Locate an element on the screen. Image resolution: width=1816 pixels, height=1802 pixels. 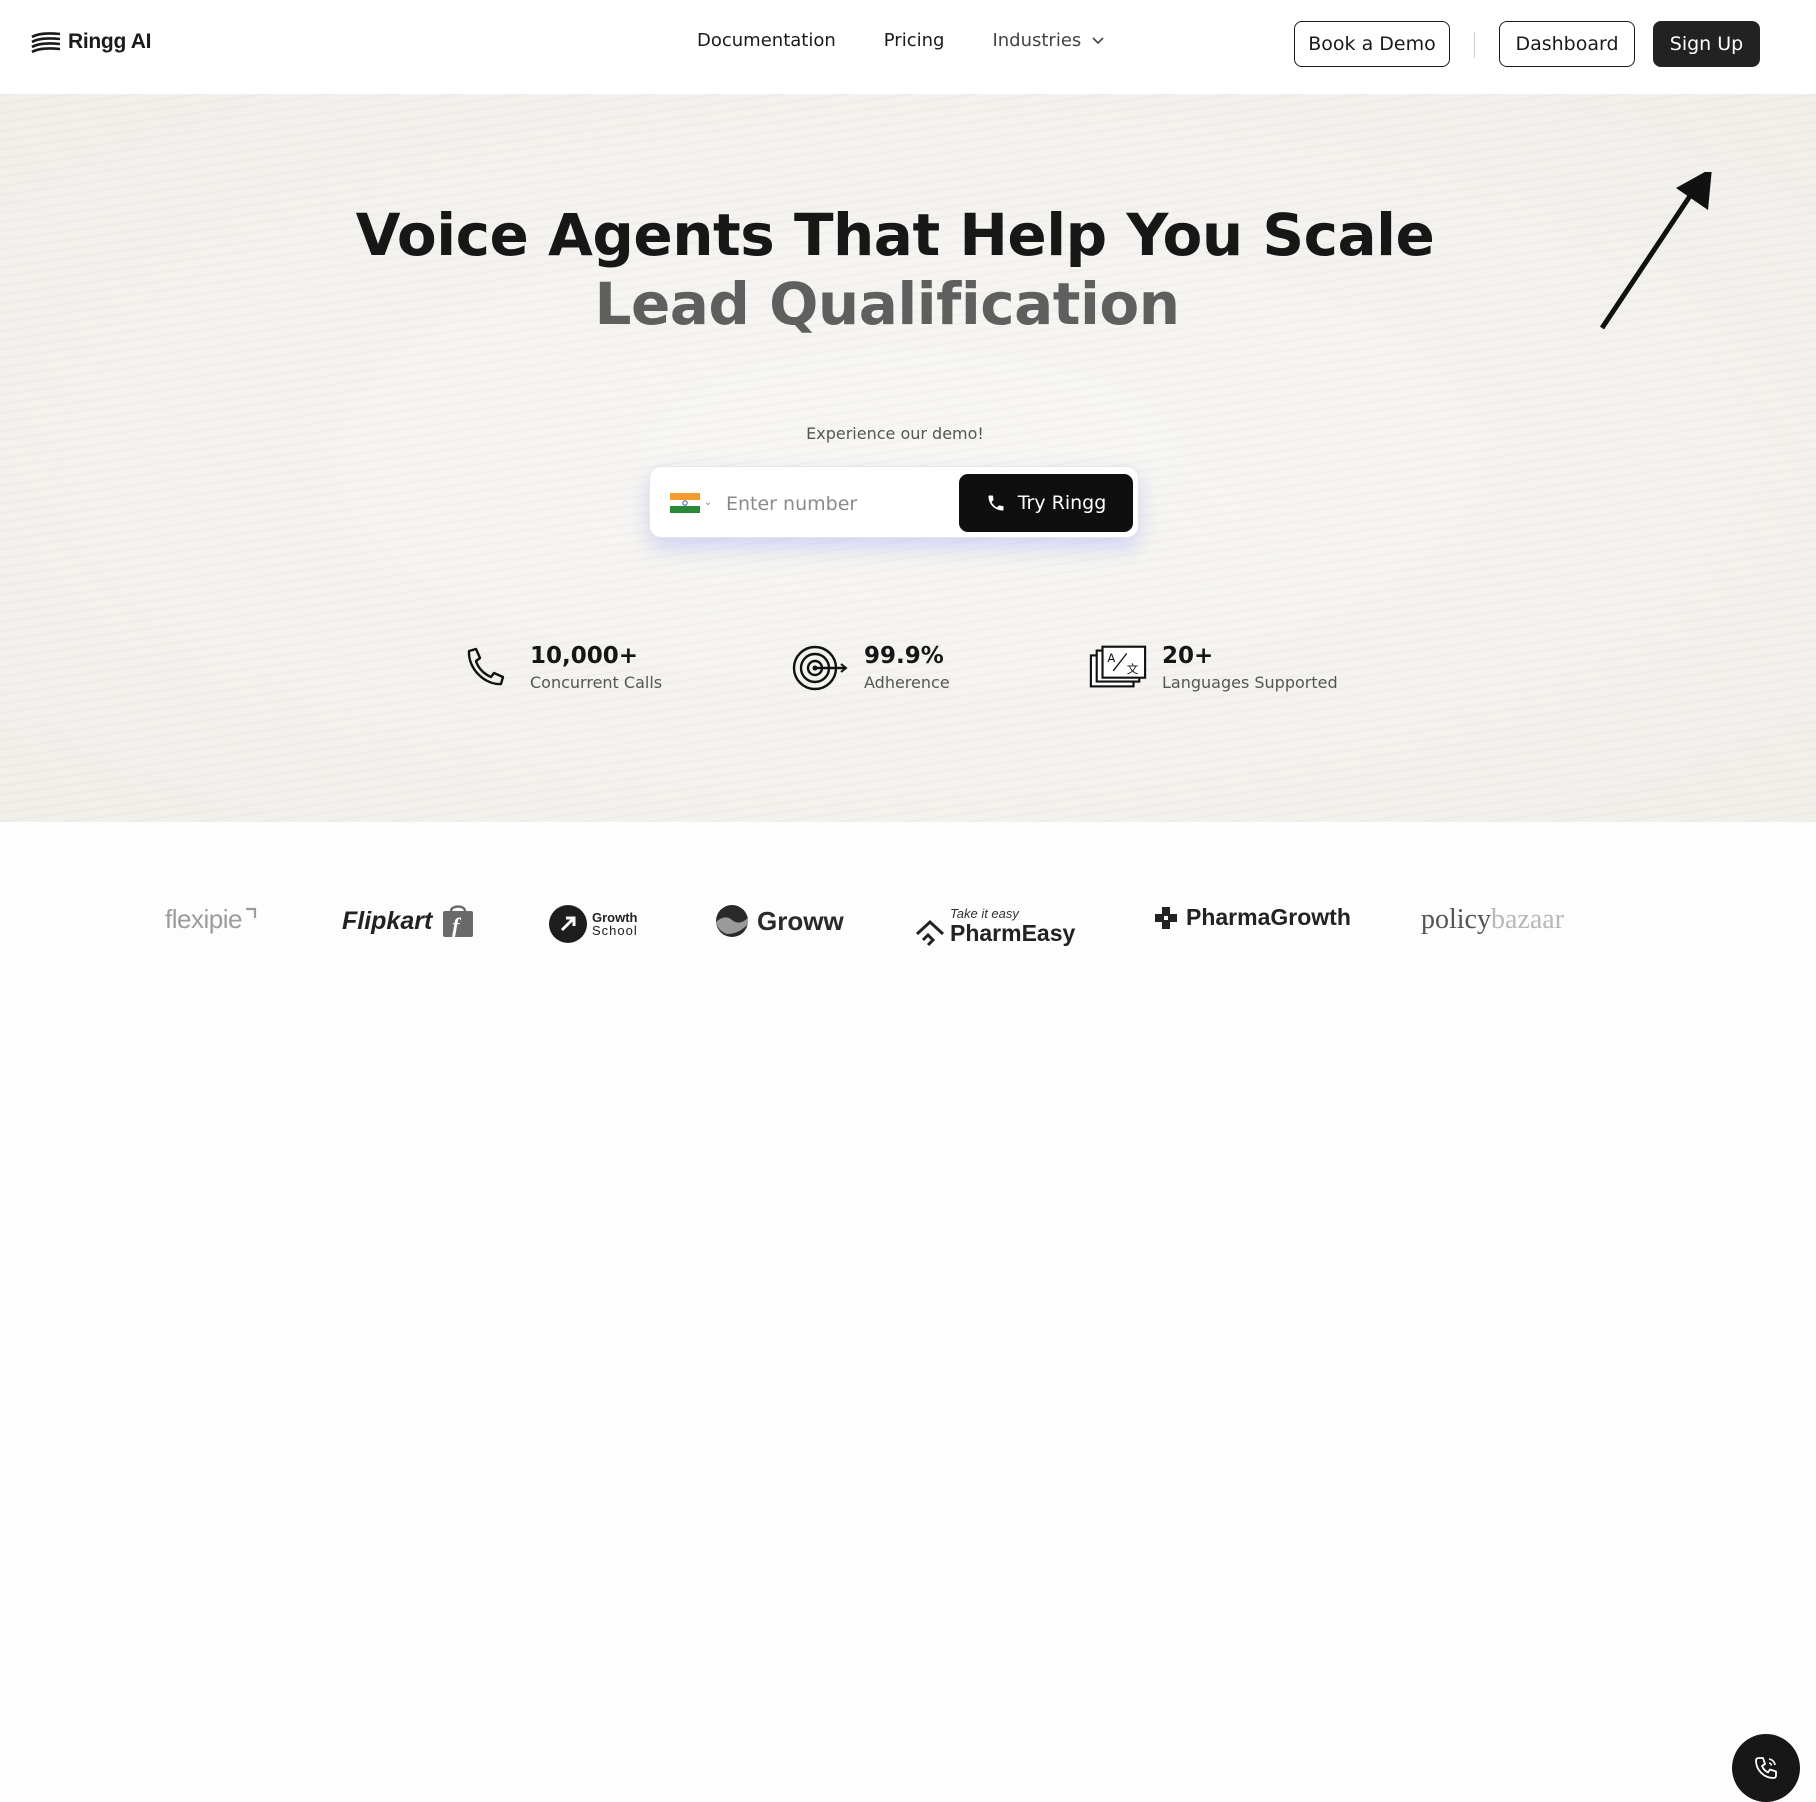
nav-industries-label: Industries is located at coordinates (1037, 40).